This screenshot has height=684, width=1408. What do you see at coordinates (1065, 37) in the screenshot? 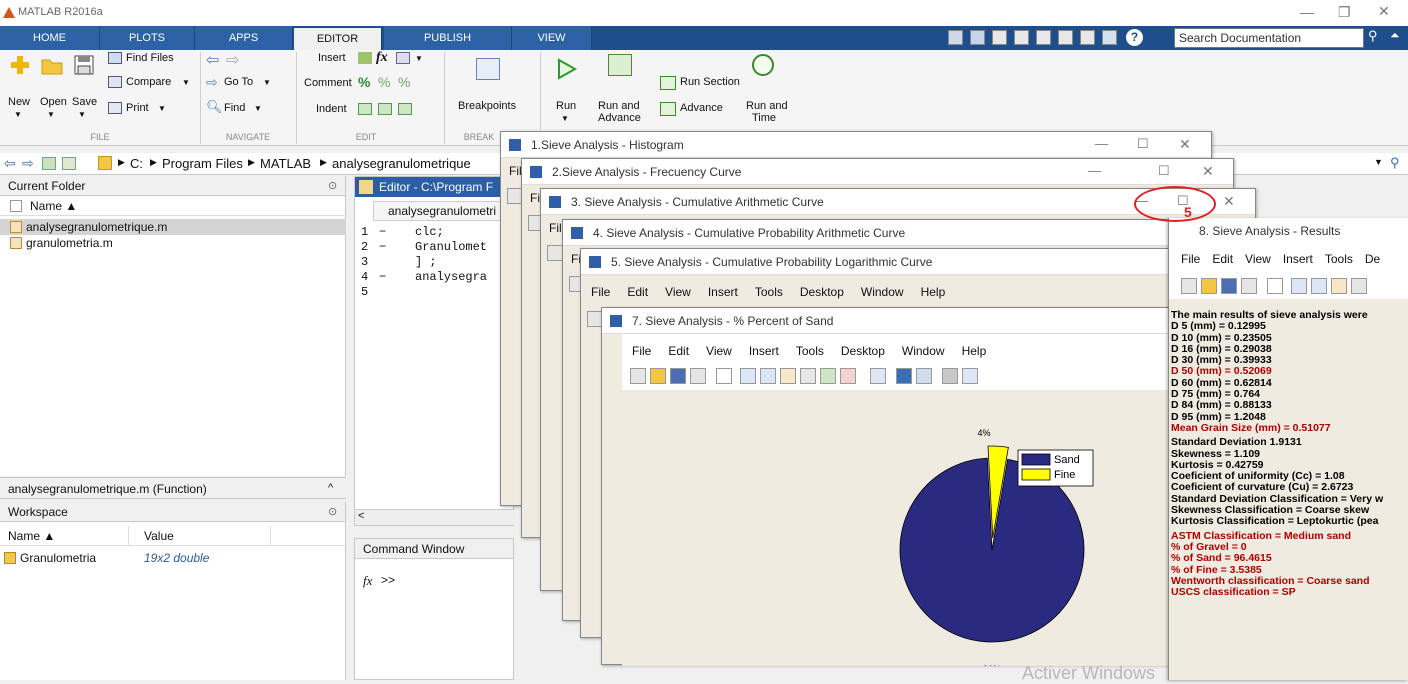
I see `undo-icon` at bounding box center [1065, 37].